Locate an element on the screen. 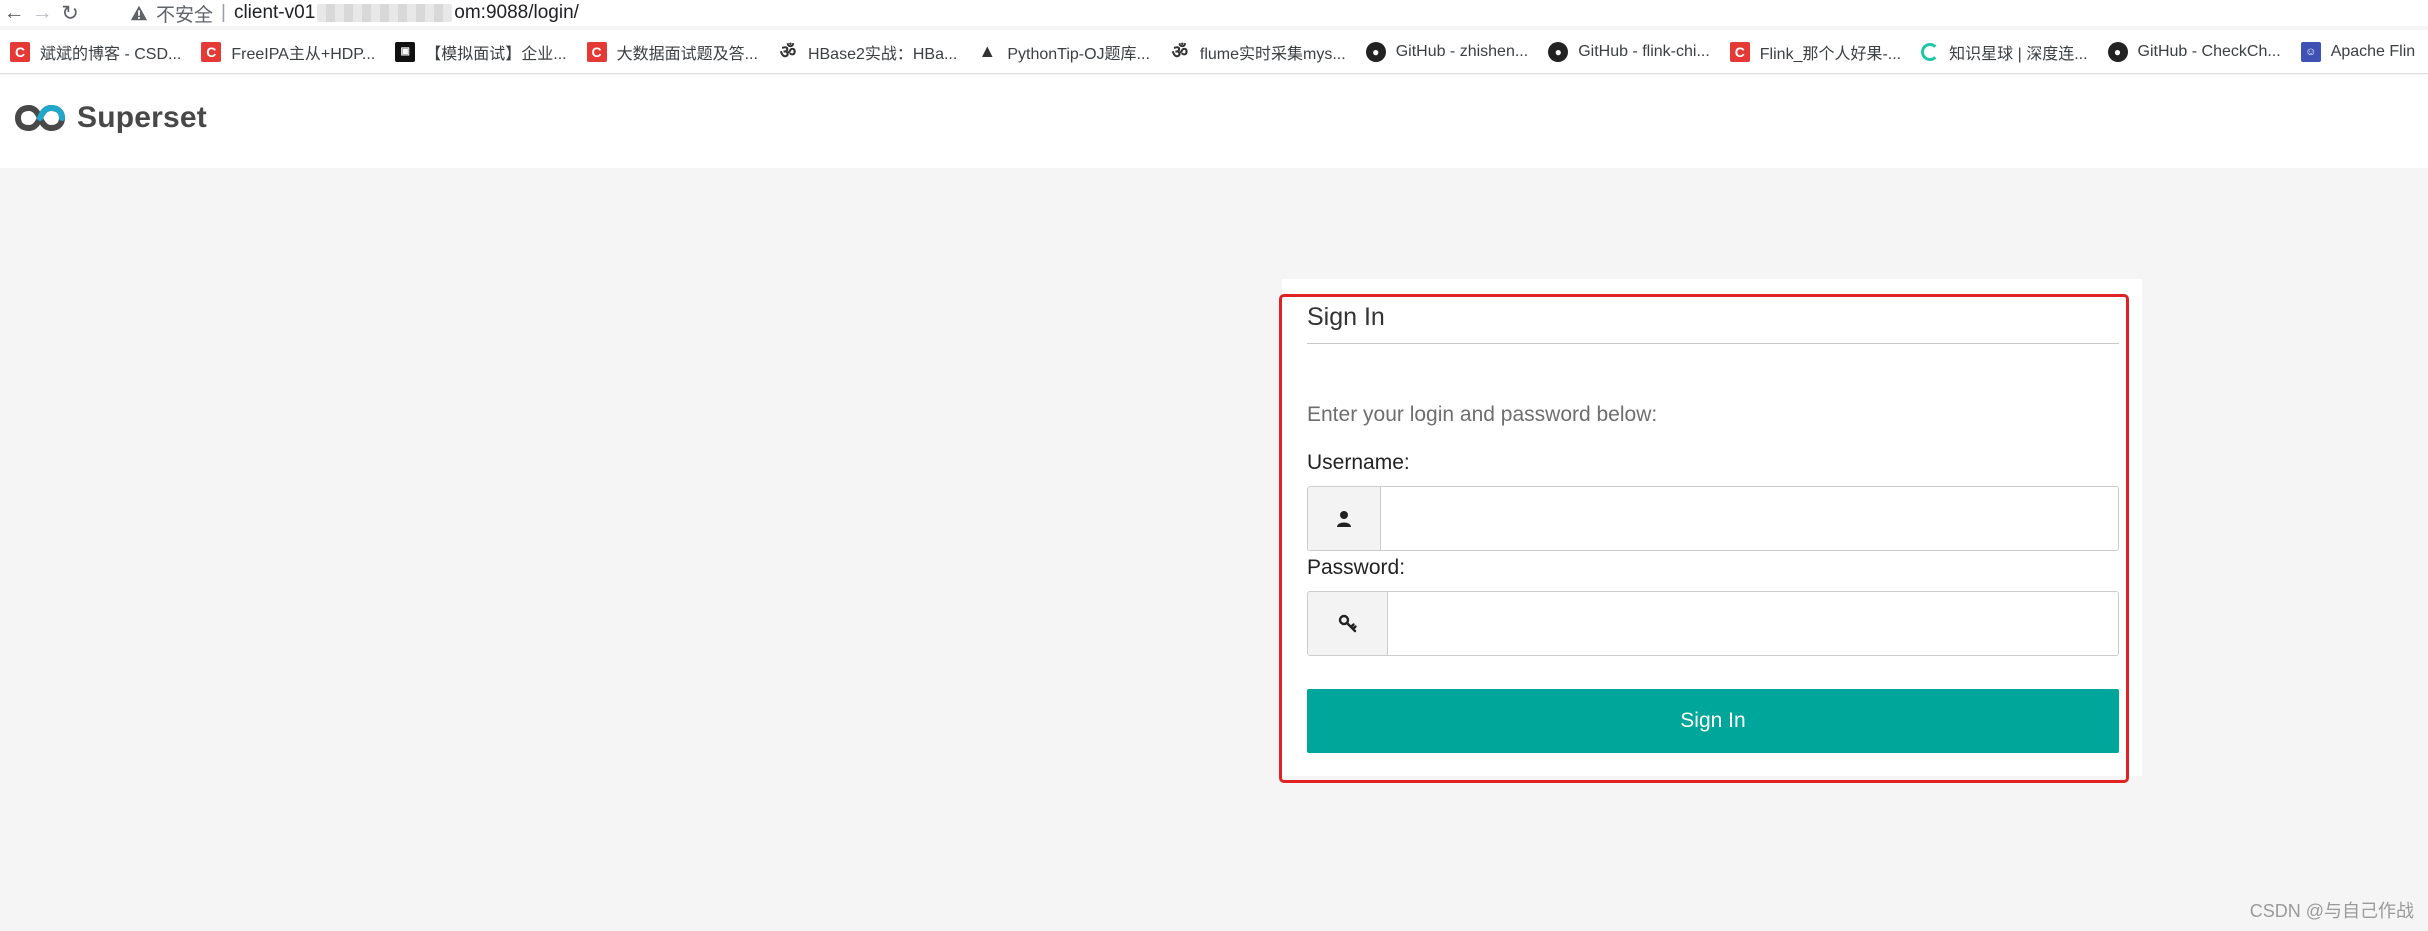 The width and height of the screenshot is (2428, 931). user-icon is located at coordinates (1344, 518).